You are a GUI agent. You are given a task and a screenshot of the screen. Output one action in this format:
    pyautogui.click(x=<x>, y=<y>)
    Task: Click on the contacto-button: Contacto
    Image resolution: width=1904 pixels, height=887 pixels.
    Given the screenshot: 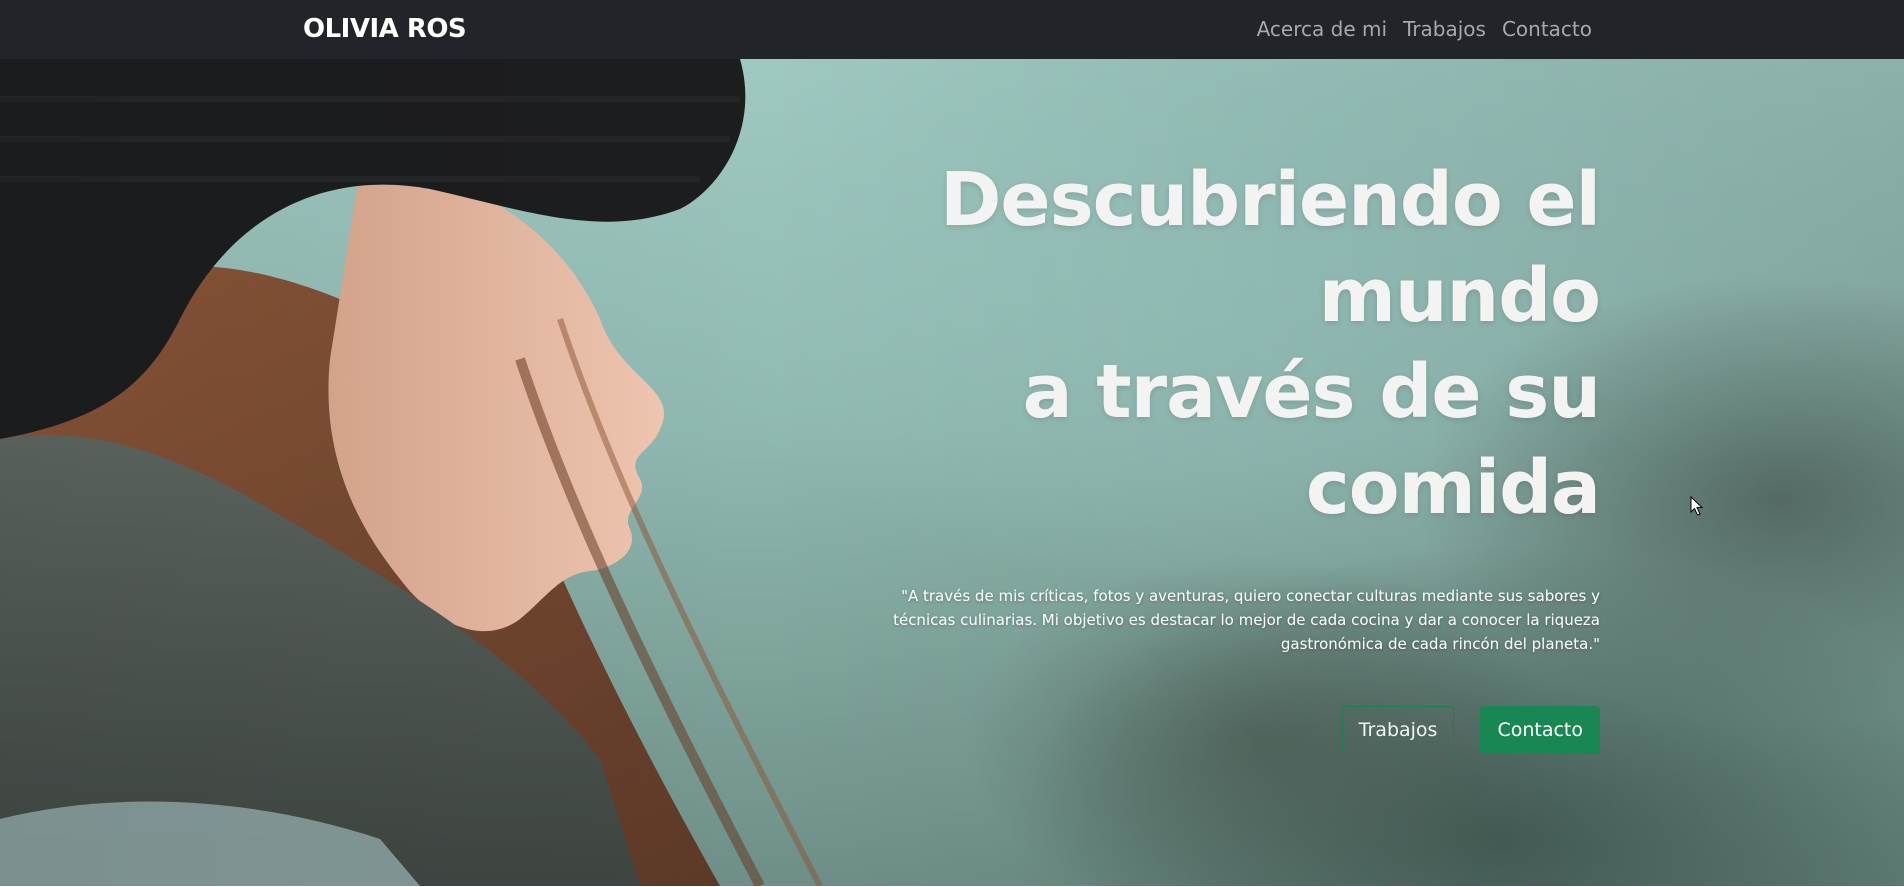 What is the action you would take?
    pyautogui.click(x=1540, y=730)
    